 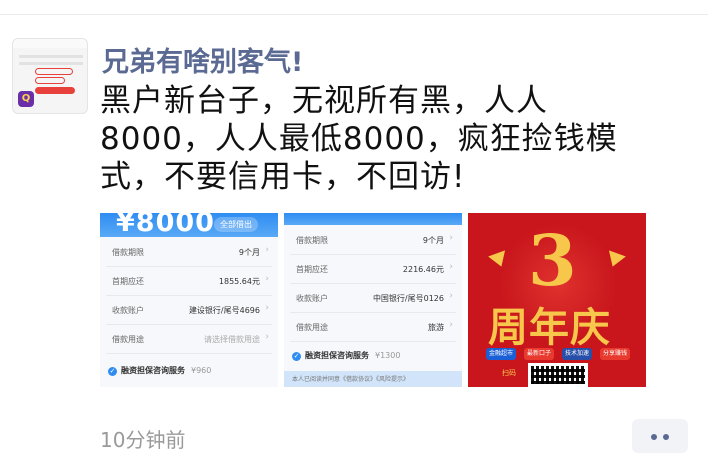 What do you see at coordinates (373, 219) in the screenshot?
I see `amount-band` at bounding box center [373, 219].